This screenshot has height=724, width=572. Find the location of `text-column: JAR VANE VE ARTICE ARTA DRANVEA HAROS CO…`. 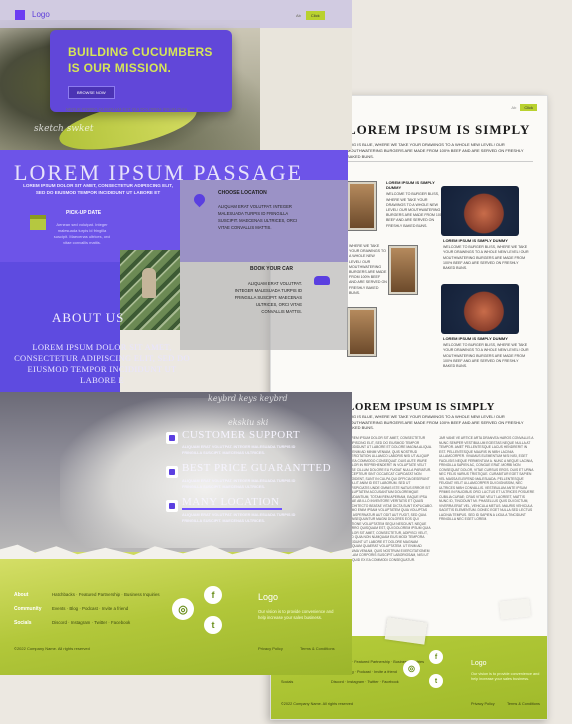

text-column: JAR VANE VE ARTICE ARTA DRANVEA HAROS CO… is located at coordinates (487, 478).